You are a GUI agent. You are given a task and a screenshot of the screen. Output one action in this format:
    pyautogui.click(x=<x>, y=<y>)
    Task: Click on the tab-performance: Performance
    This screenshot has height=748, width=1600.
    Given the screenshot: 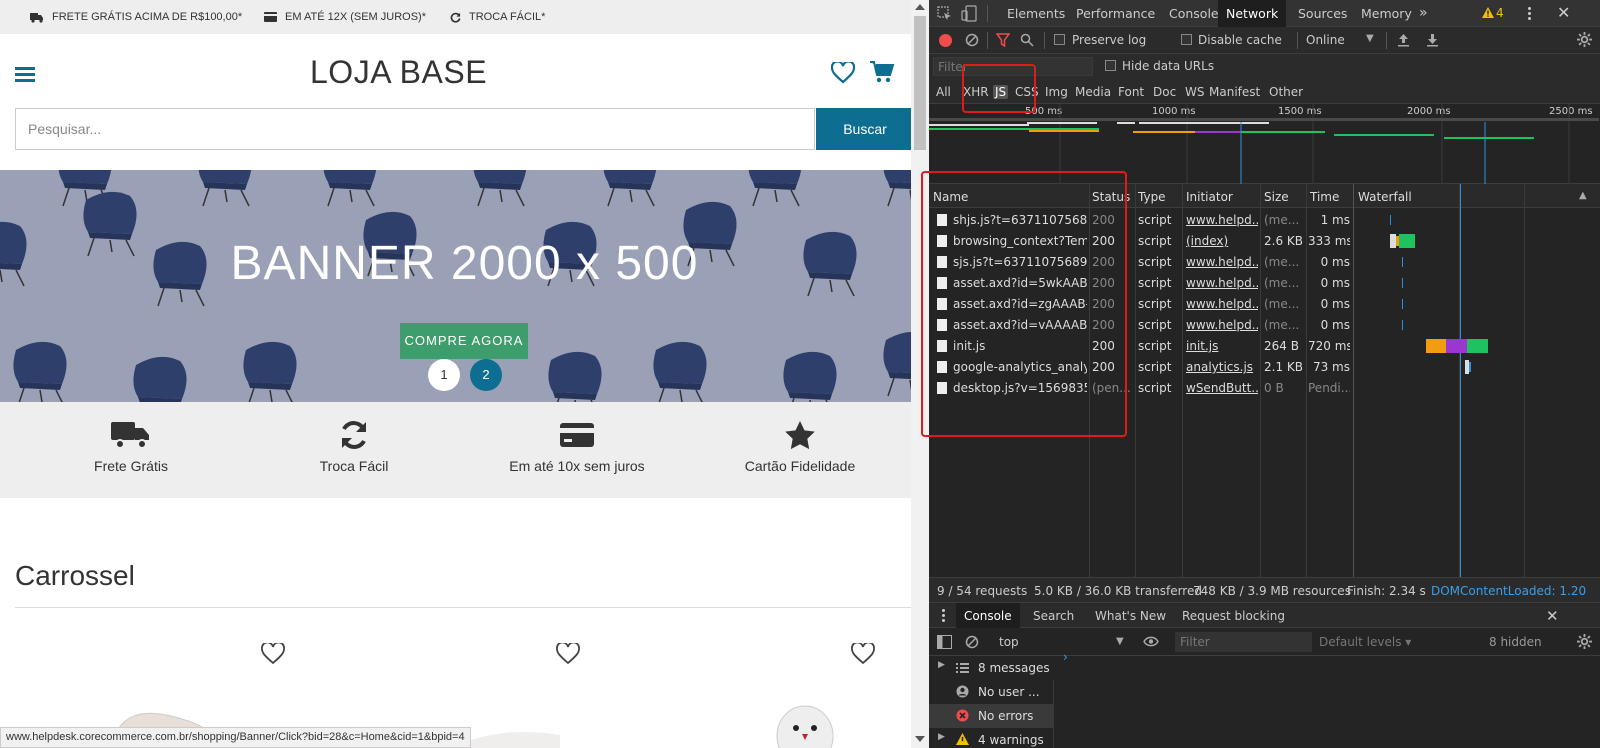 What is the action you would take?
    pyautogui.click(x=1115, y=13)
    